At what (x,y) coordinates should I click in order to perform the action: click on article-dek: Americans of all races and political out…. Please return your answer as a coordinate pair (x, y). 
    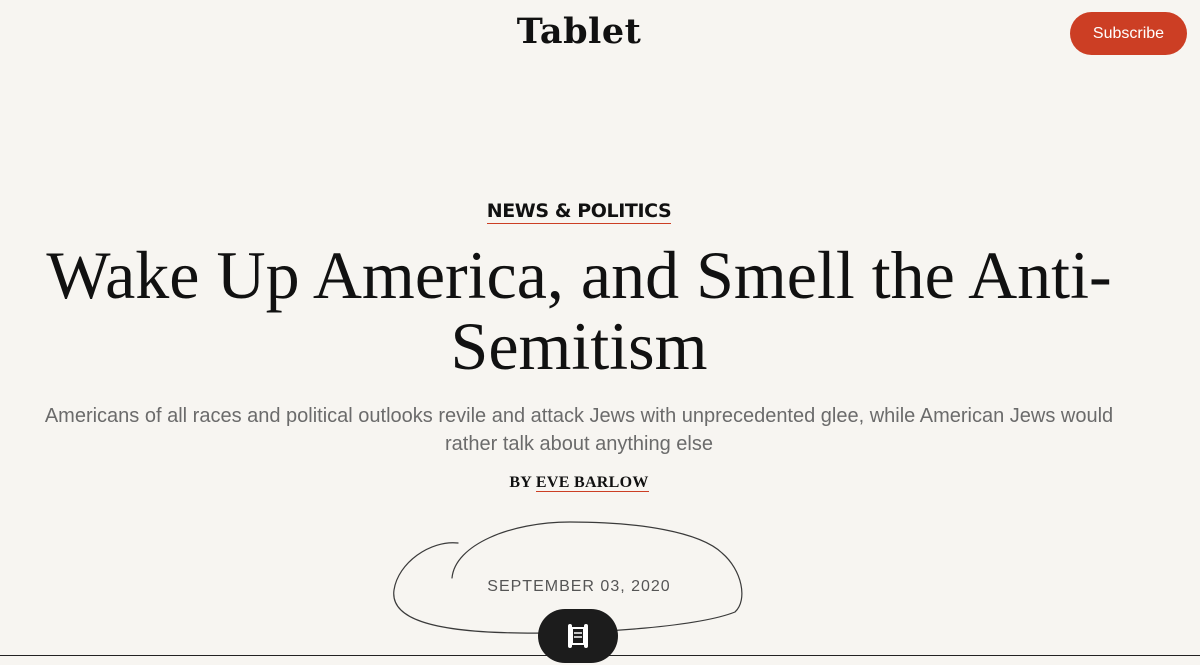
    Looking at the image, I should click on (594, 430).